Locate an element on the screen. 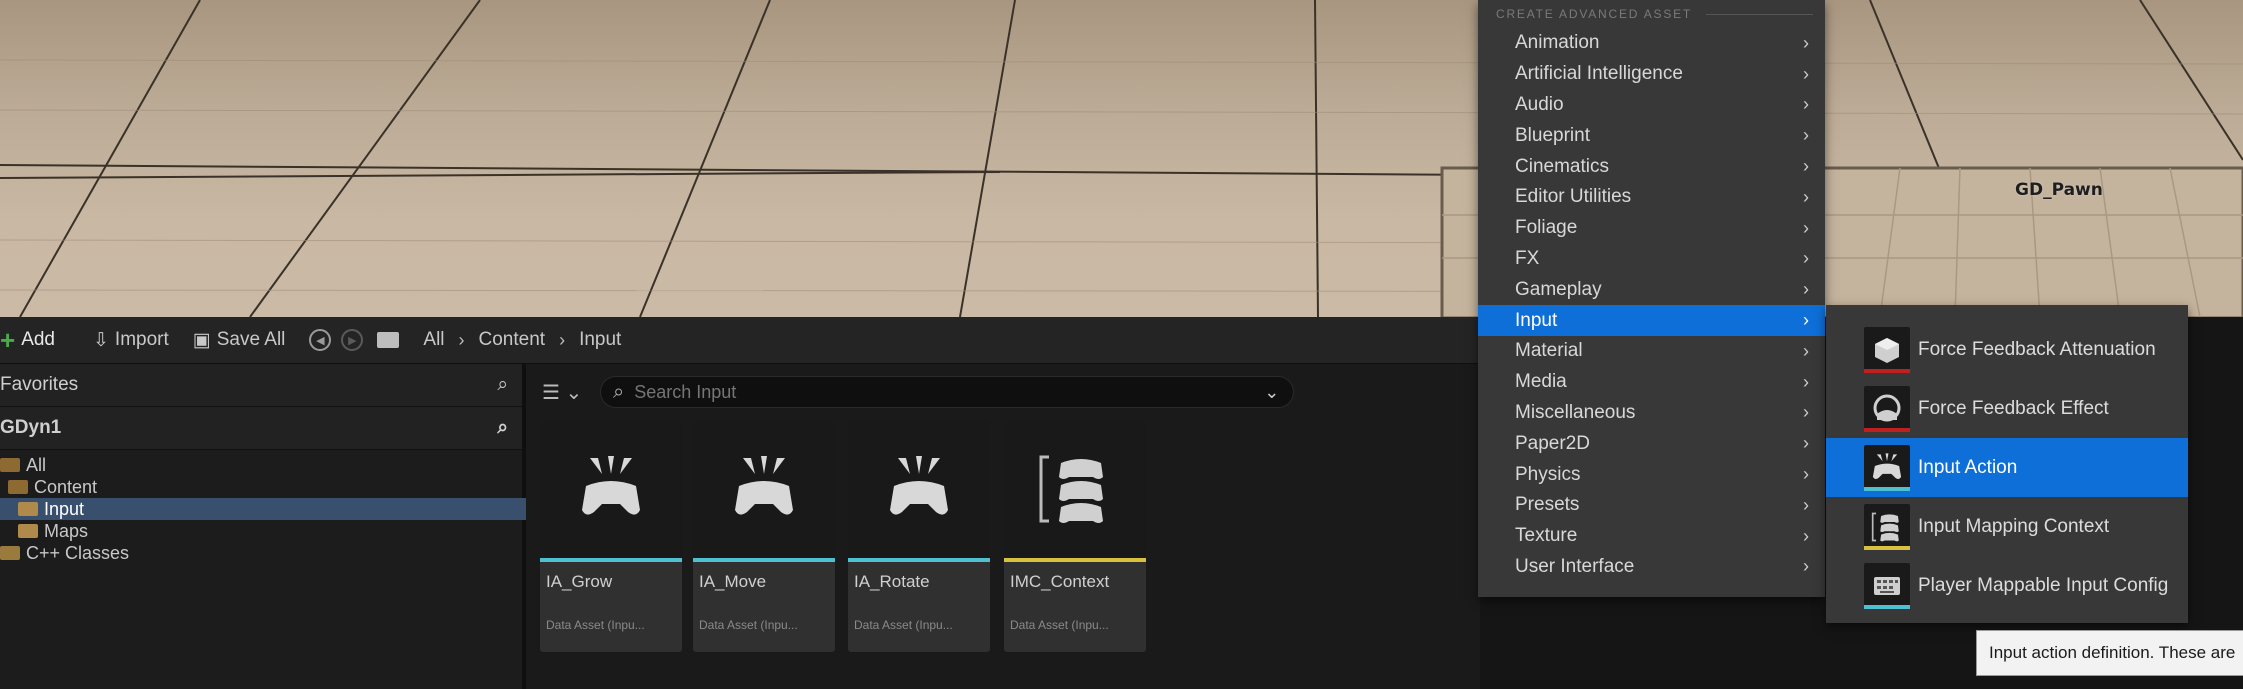 The image size is (2243, 689). submenu-item-label: Input Mapping Context is located at coordinates (2014, 526).